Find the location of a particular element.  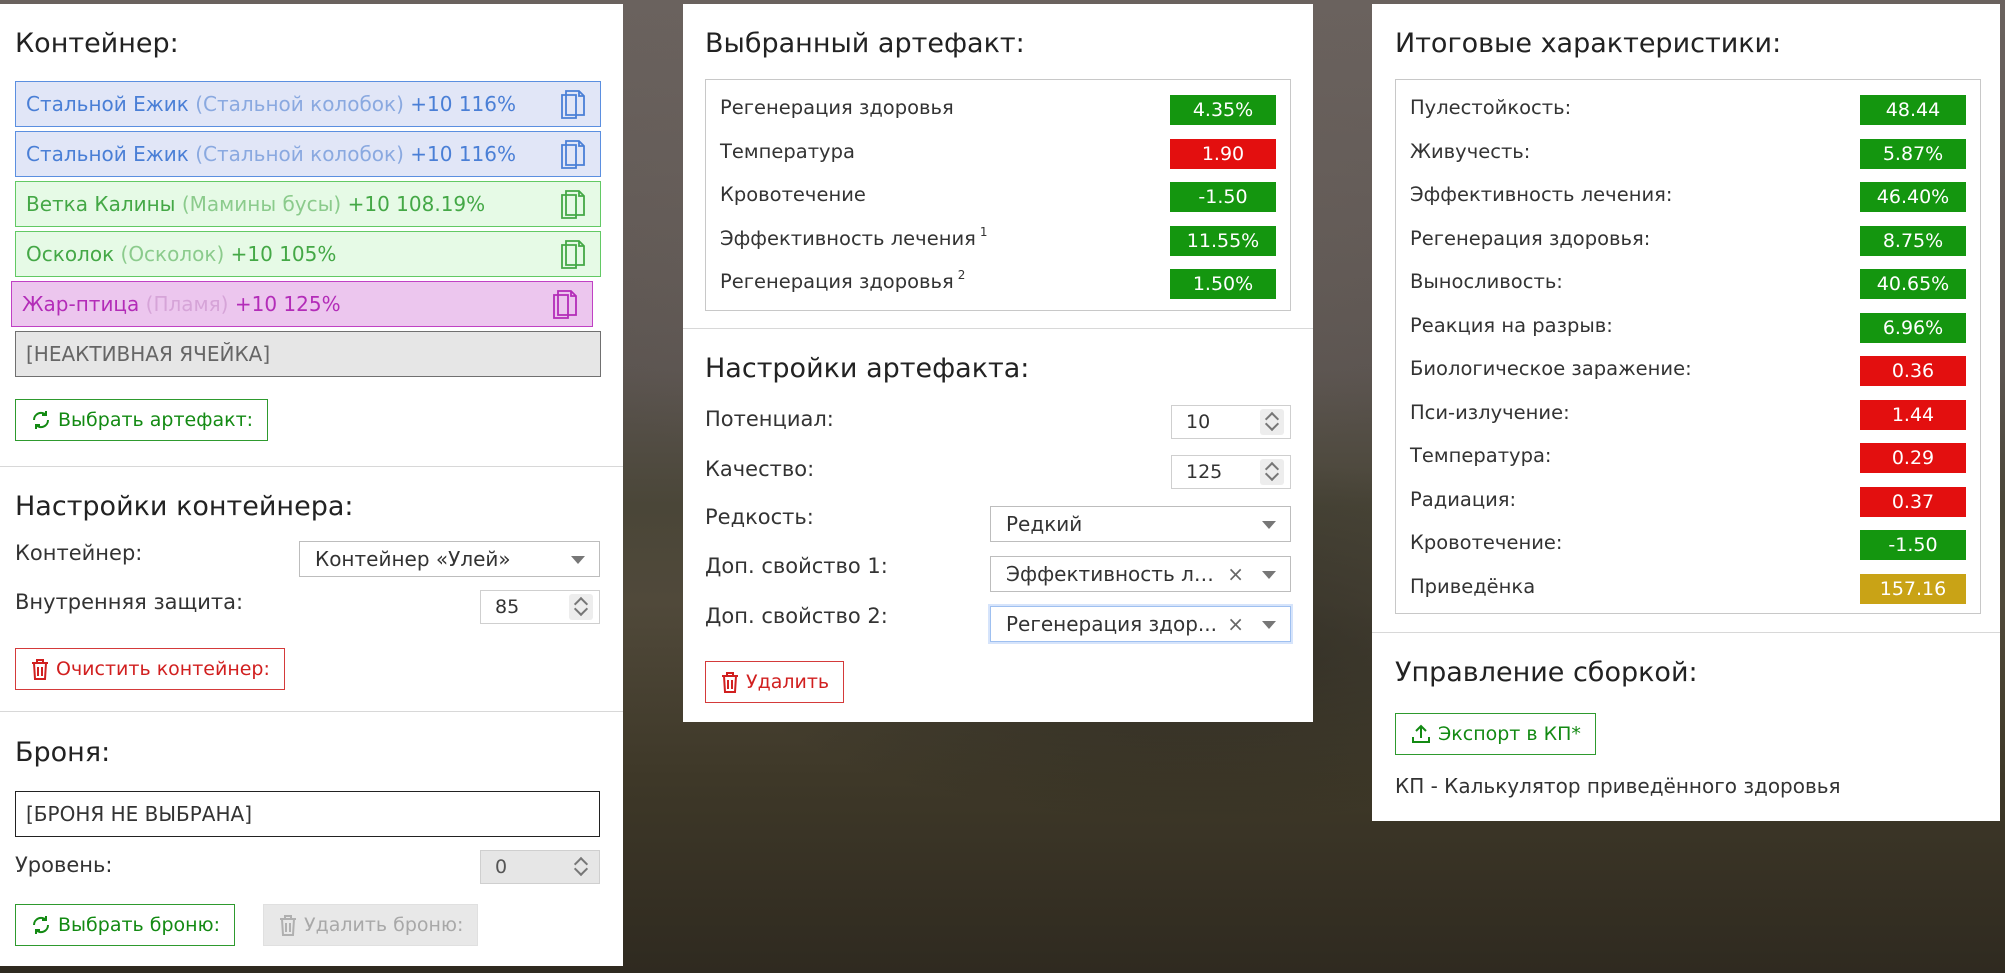

stat-value: 46.40% is located at coordinates (1913, 197).